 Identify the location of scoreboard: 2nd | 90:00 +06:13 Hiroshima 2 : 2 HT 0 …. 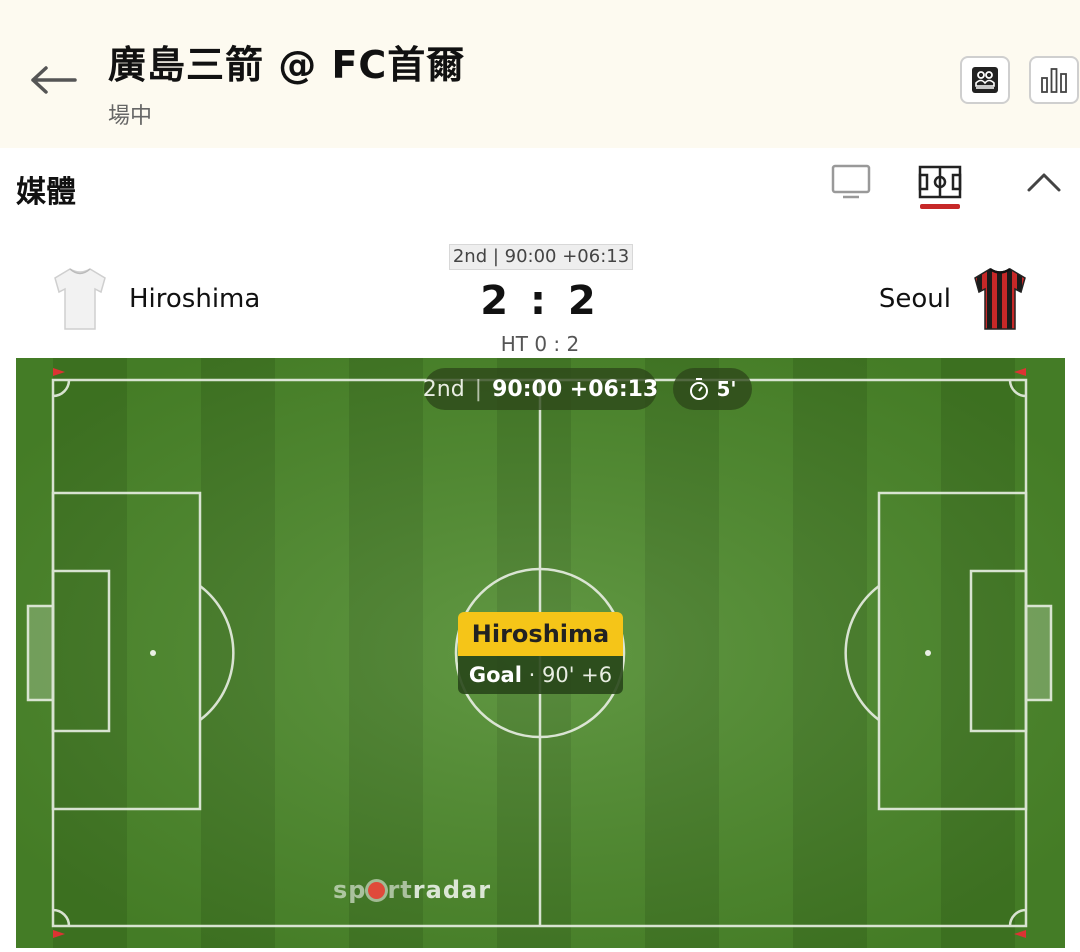
(540, 293).